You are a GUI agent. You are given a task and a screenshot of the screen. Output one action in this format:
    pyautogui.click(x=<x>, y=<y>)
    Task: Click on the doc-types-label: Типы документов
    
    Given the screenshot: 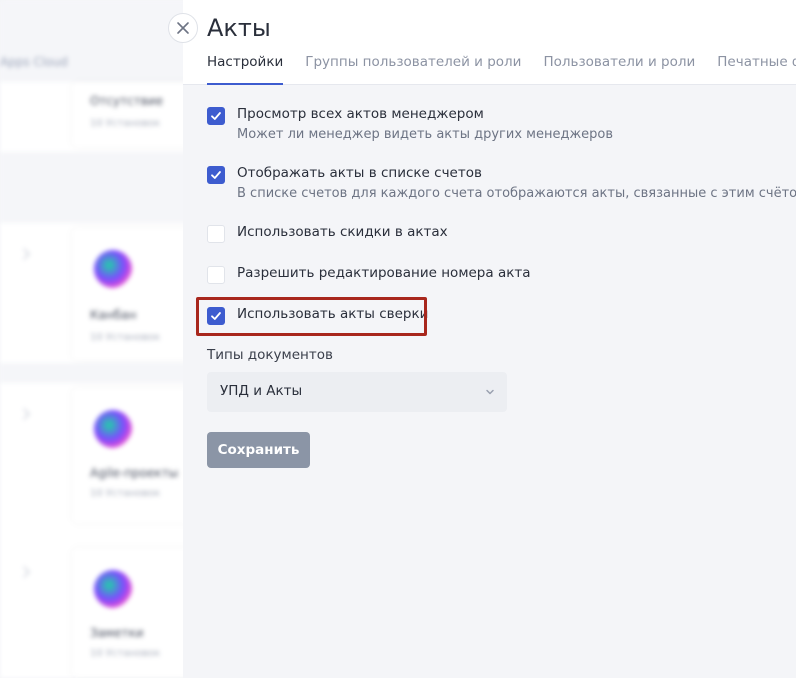 What is the action you would take?
    pyautogui.click(x=270, y=355)
    